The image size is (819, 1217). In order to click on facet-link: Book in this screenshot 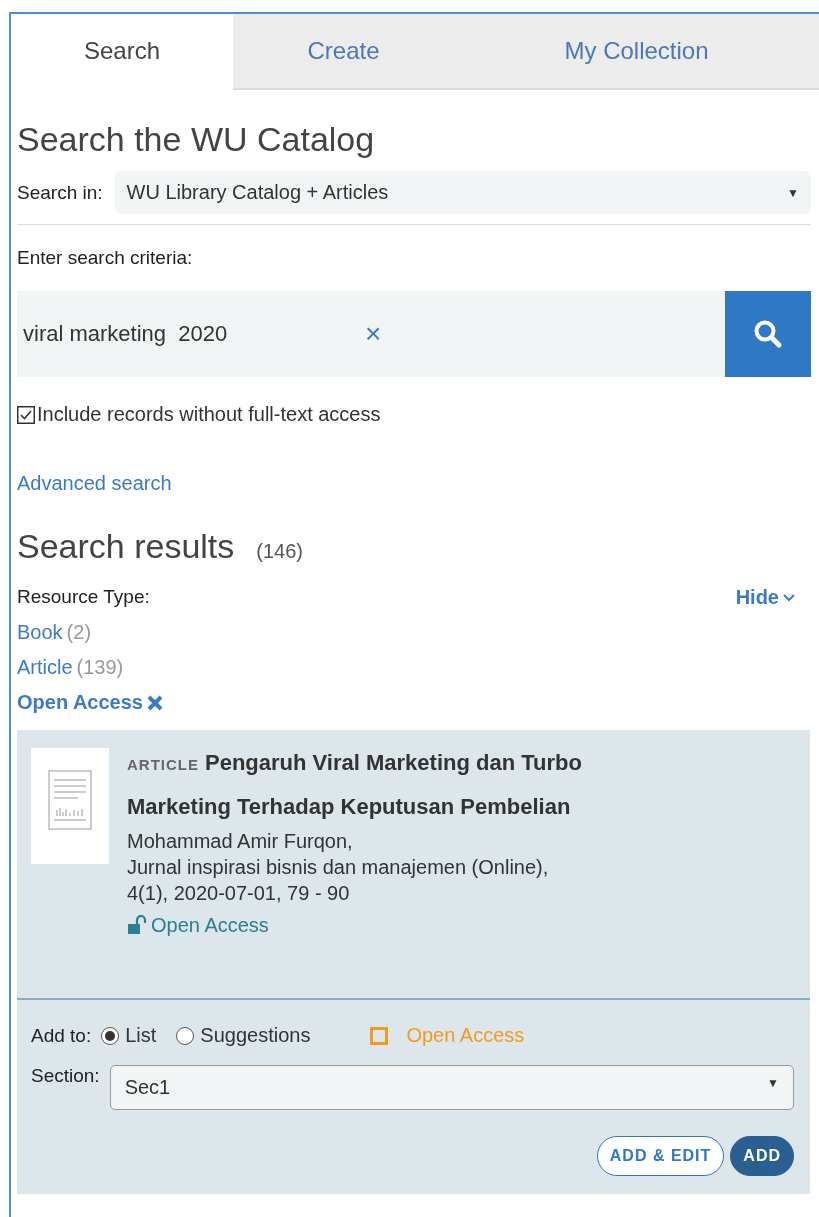, I will do `click(40, 632)`.